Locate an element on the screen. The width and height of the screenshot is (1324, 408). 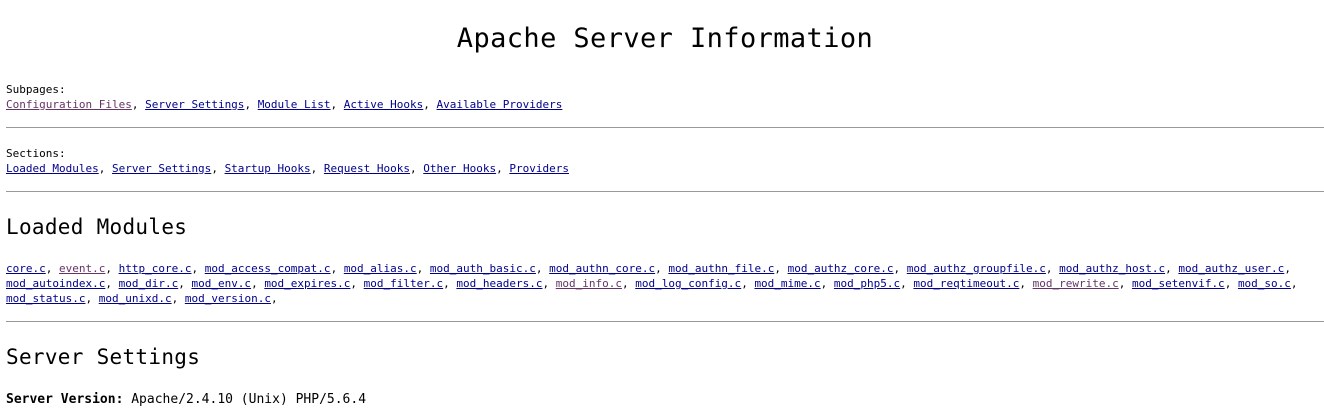
module-link: mod_authz_user.c is located at coordinates (1231, 268).